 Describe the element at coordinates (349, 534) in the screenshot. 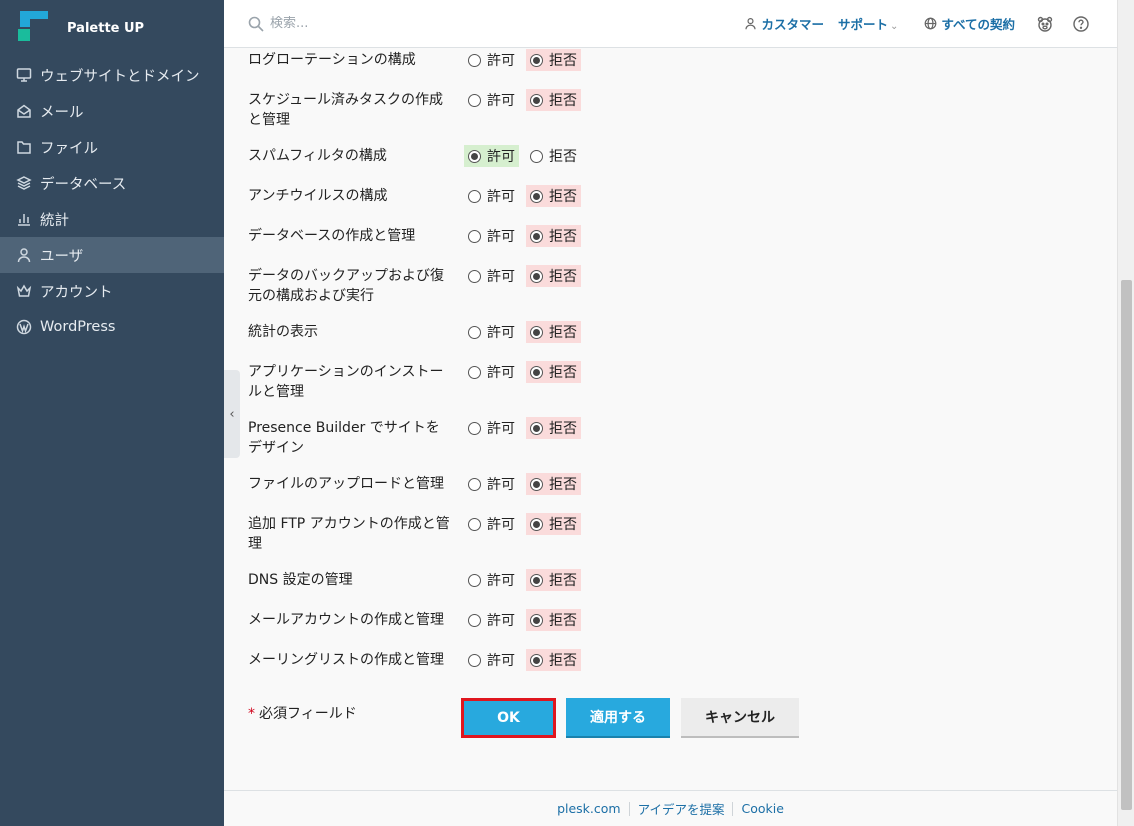

I see `permission-label: 追加 FTP アカウントの作成と管理` at that location.